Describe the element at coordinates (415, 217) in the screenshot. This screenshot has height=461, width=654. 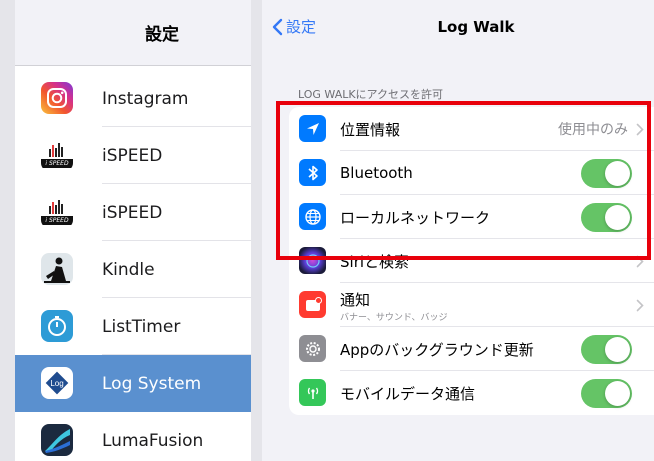
I see `local-network-label: ローカルネットワーク` at that location.